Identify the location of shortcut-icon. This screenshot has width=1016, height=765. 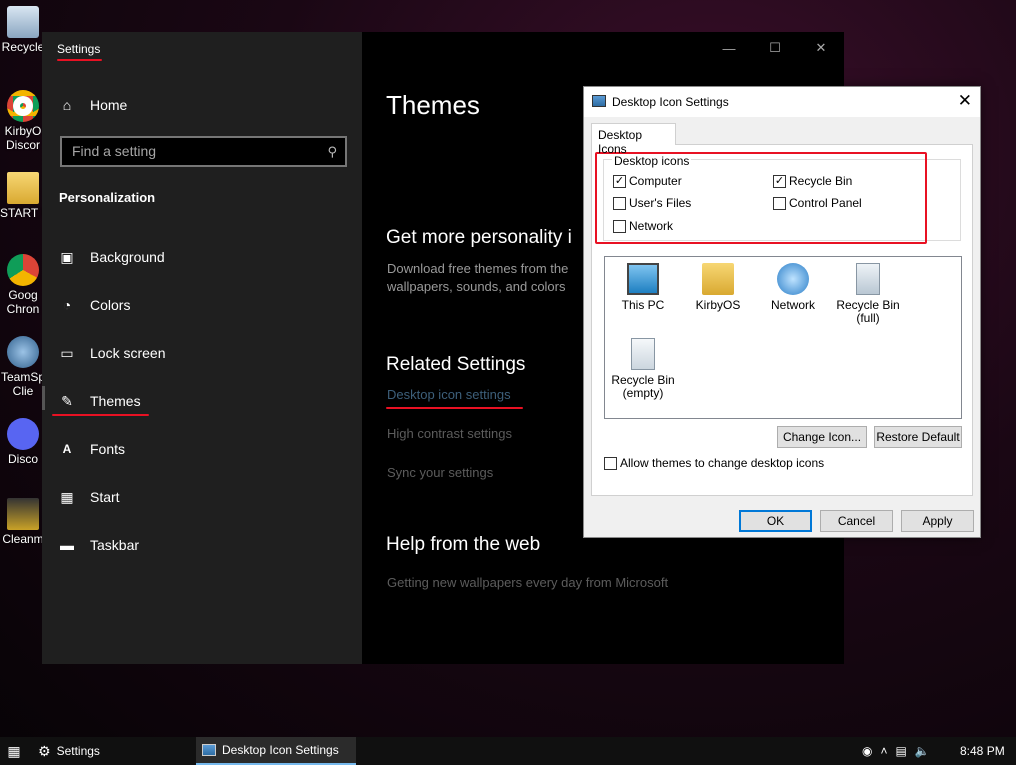
(23, 514).